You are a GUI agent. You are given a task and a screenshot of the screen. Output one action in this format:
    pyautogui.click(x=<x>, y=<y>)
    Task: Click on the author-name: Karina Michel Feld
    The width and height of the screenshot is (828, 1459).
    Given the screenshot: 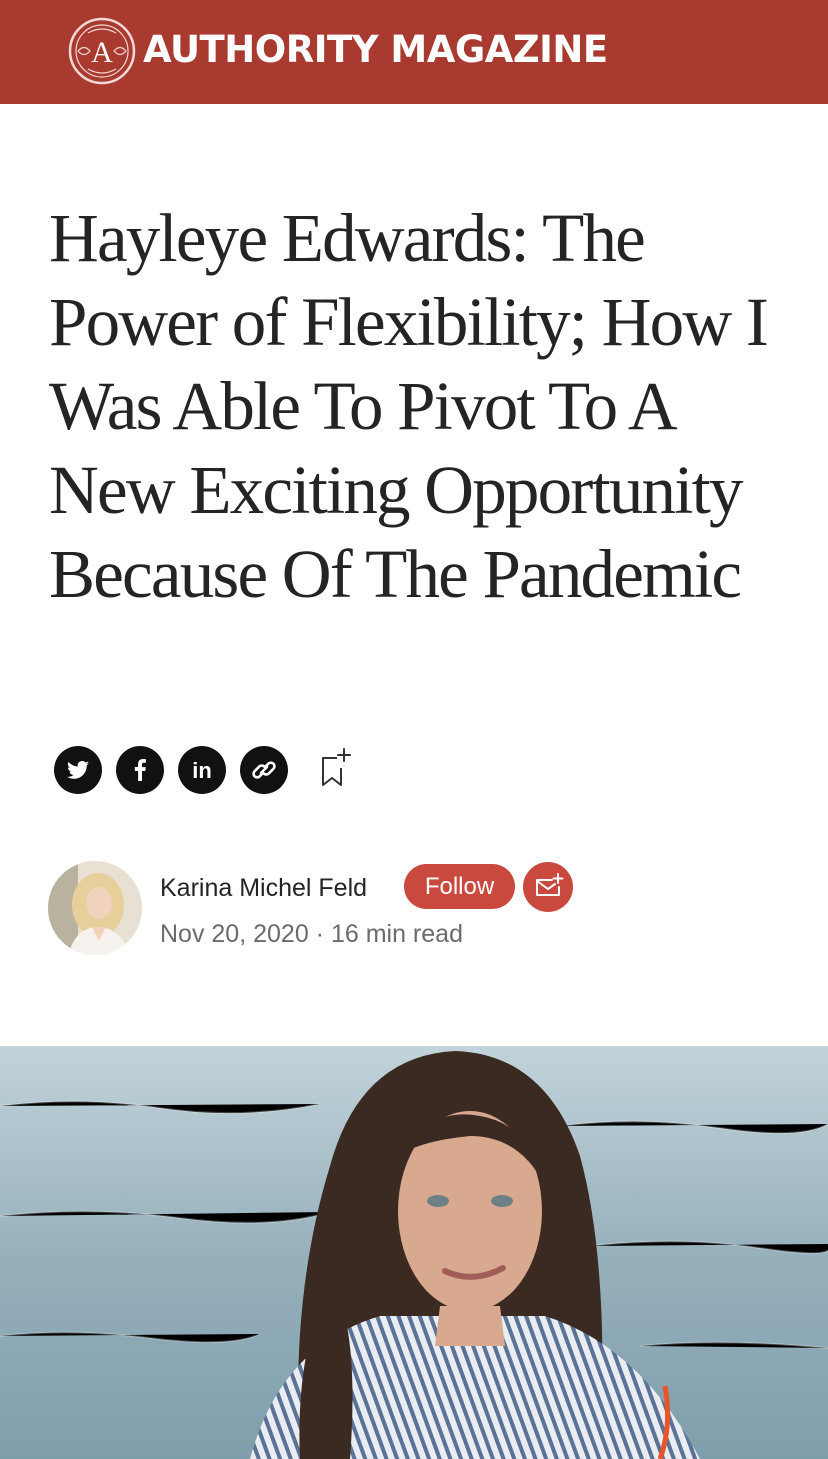 What is the action you would take?
    pyautogui.click(x=263, y=888)
    